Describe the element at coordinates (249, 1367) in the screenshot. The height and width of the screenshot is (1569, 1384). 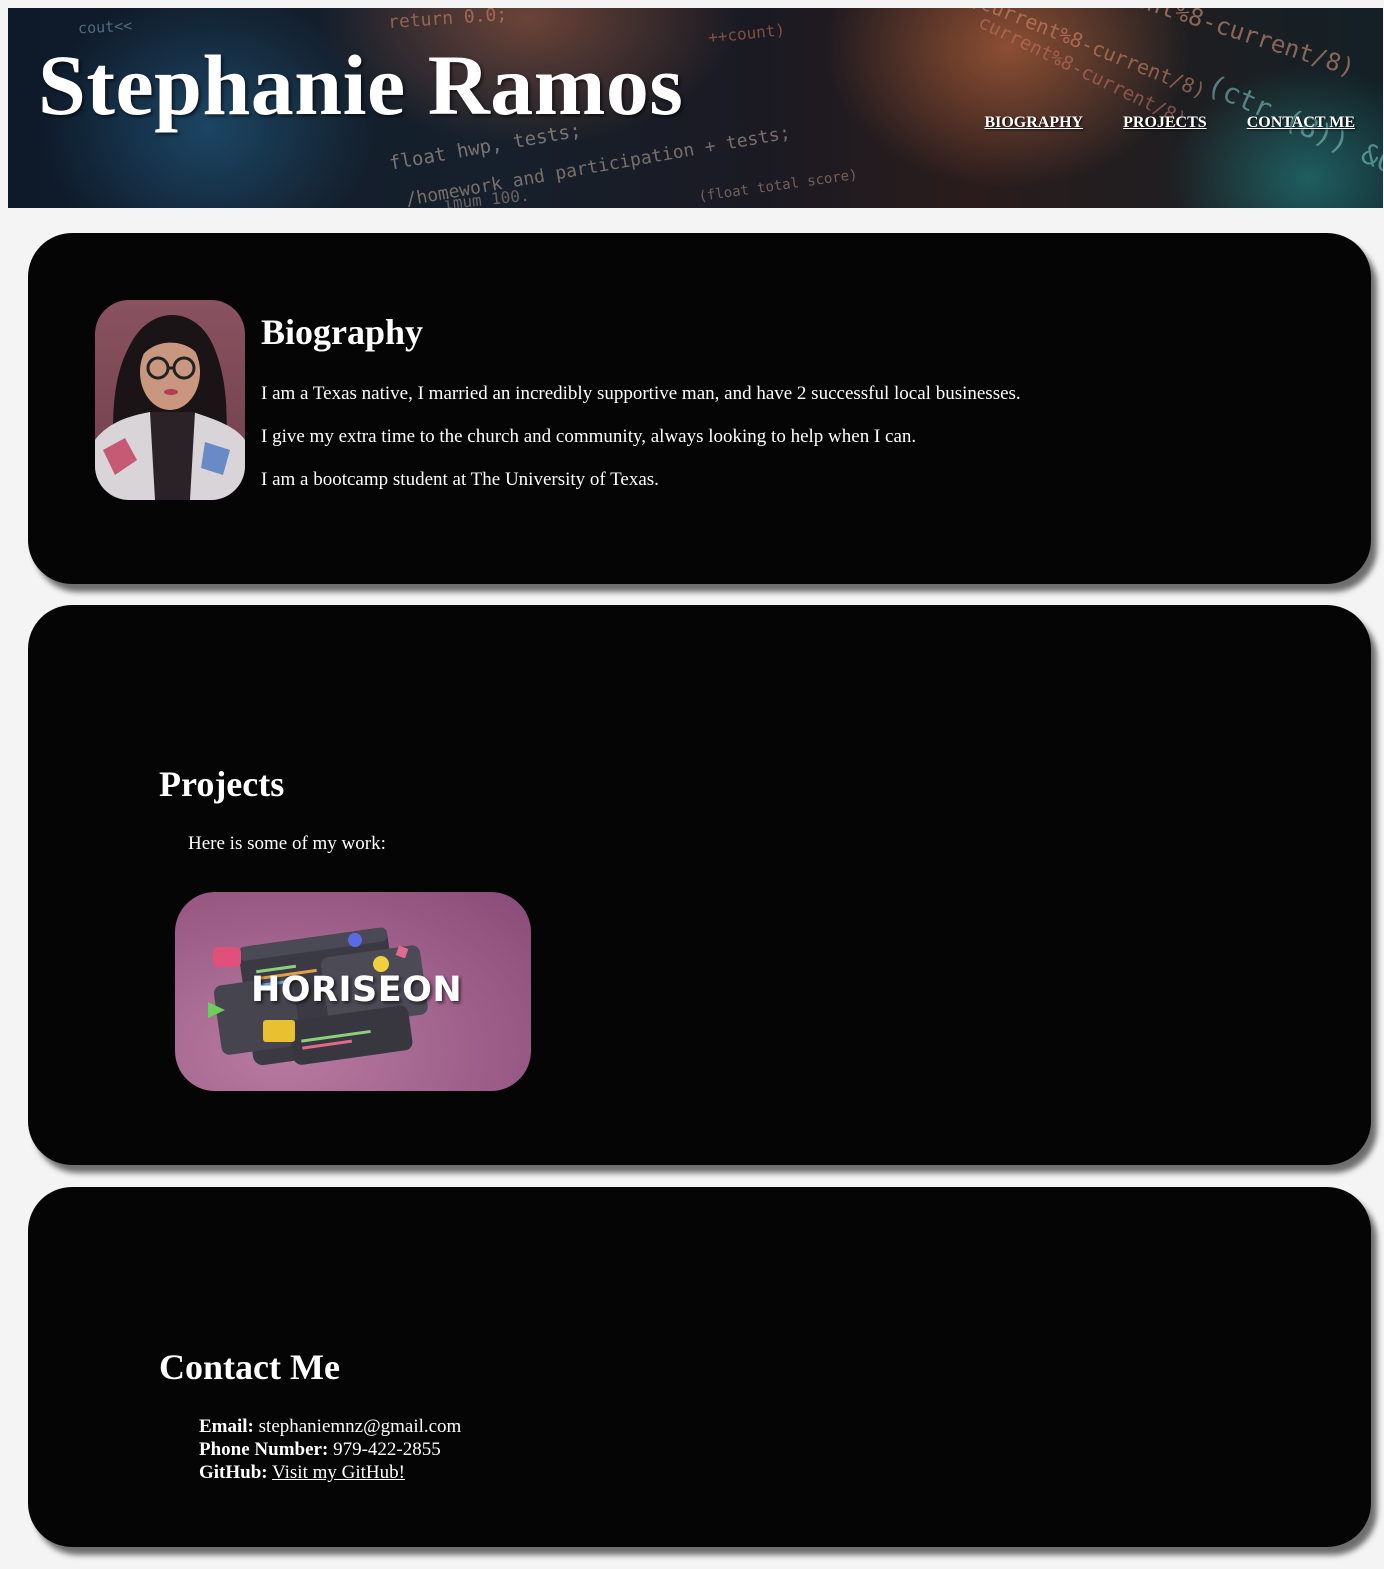
I see `contact-heading: Contact Me` at that location.